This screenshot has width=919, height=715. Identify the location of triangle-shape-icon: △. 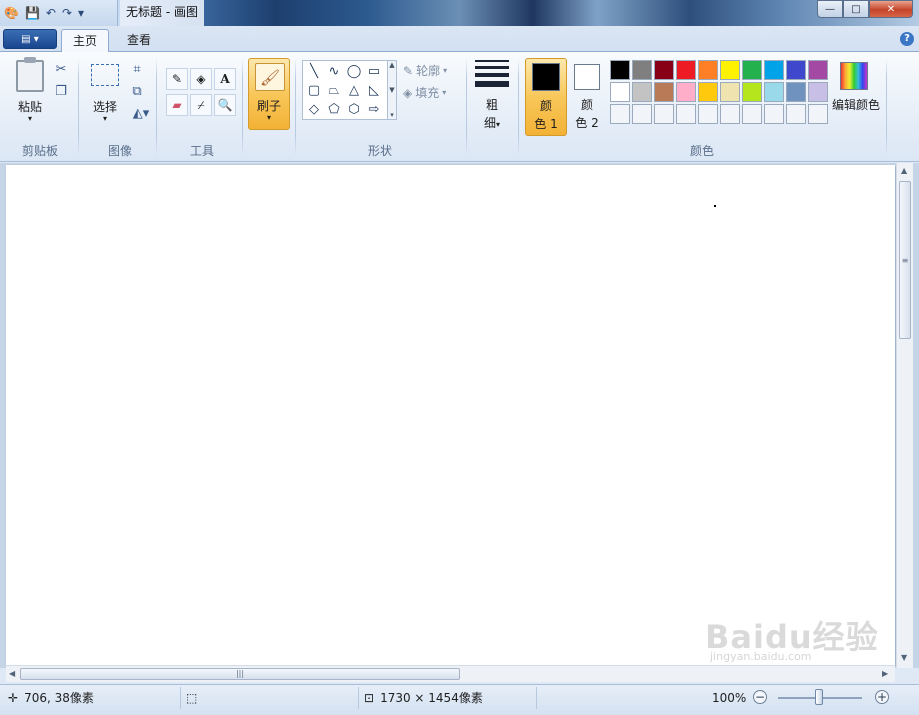
(354, 90).